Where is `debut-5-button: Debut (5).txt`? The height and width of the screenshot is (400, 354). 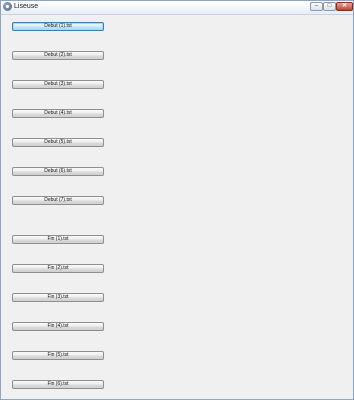
debut-5-button: Debut (5).txt is located at coordinates (58, 142).